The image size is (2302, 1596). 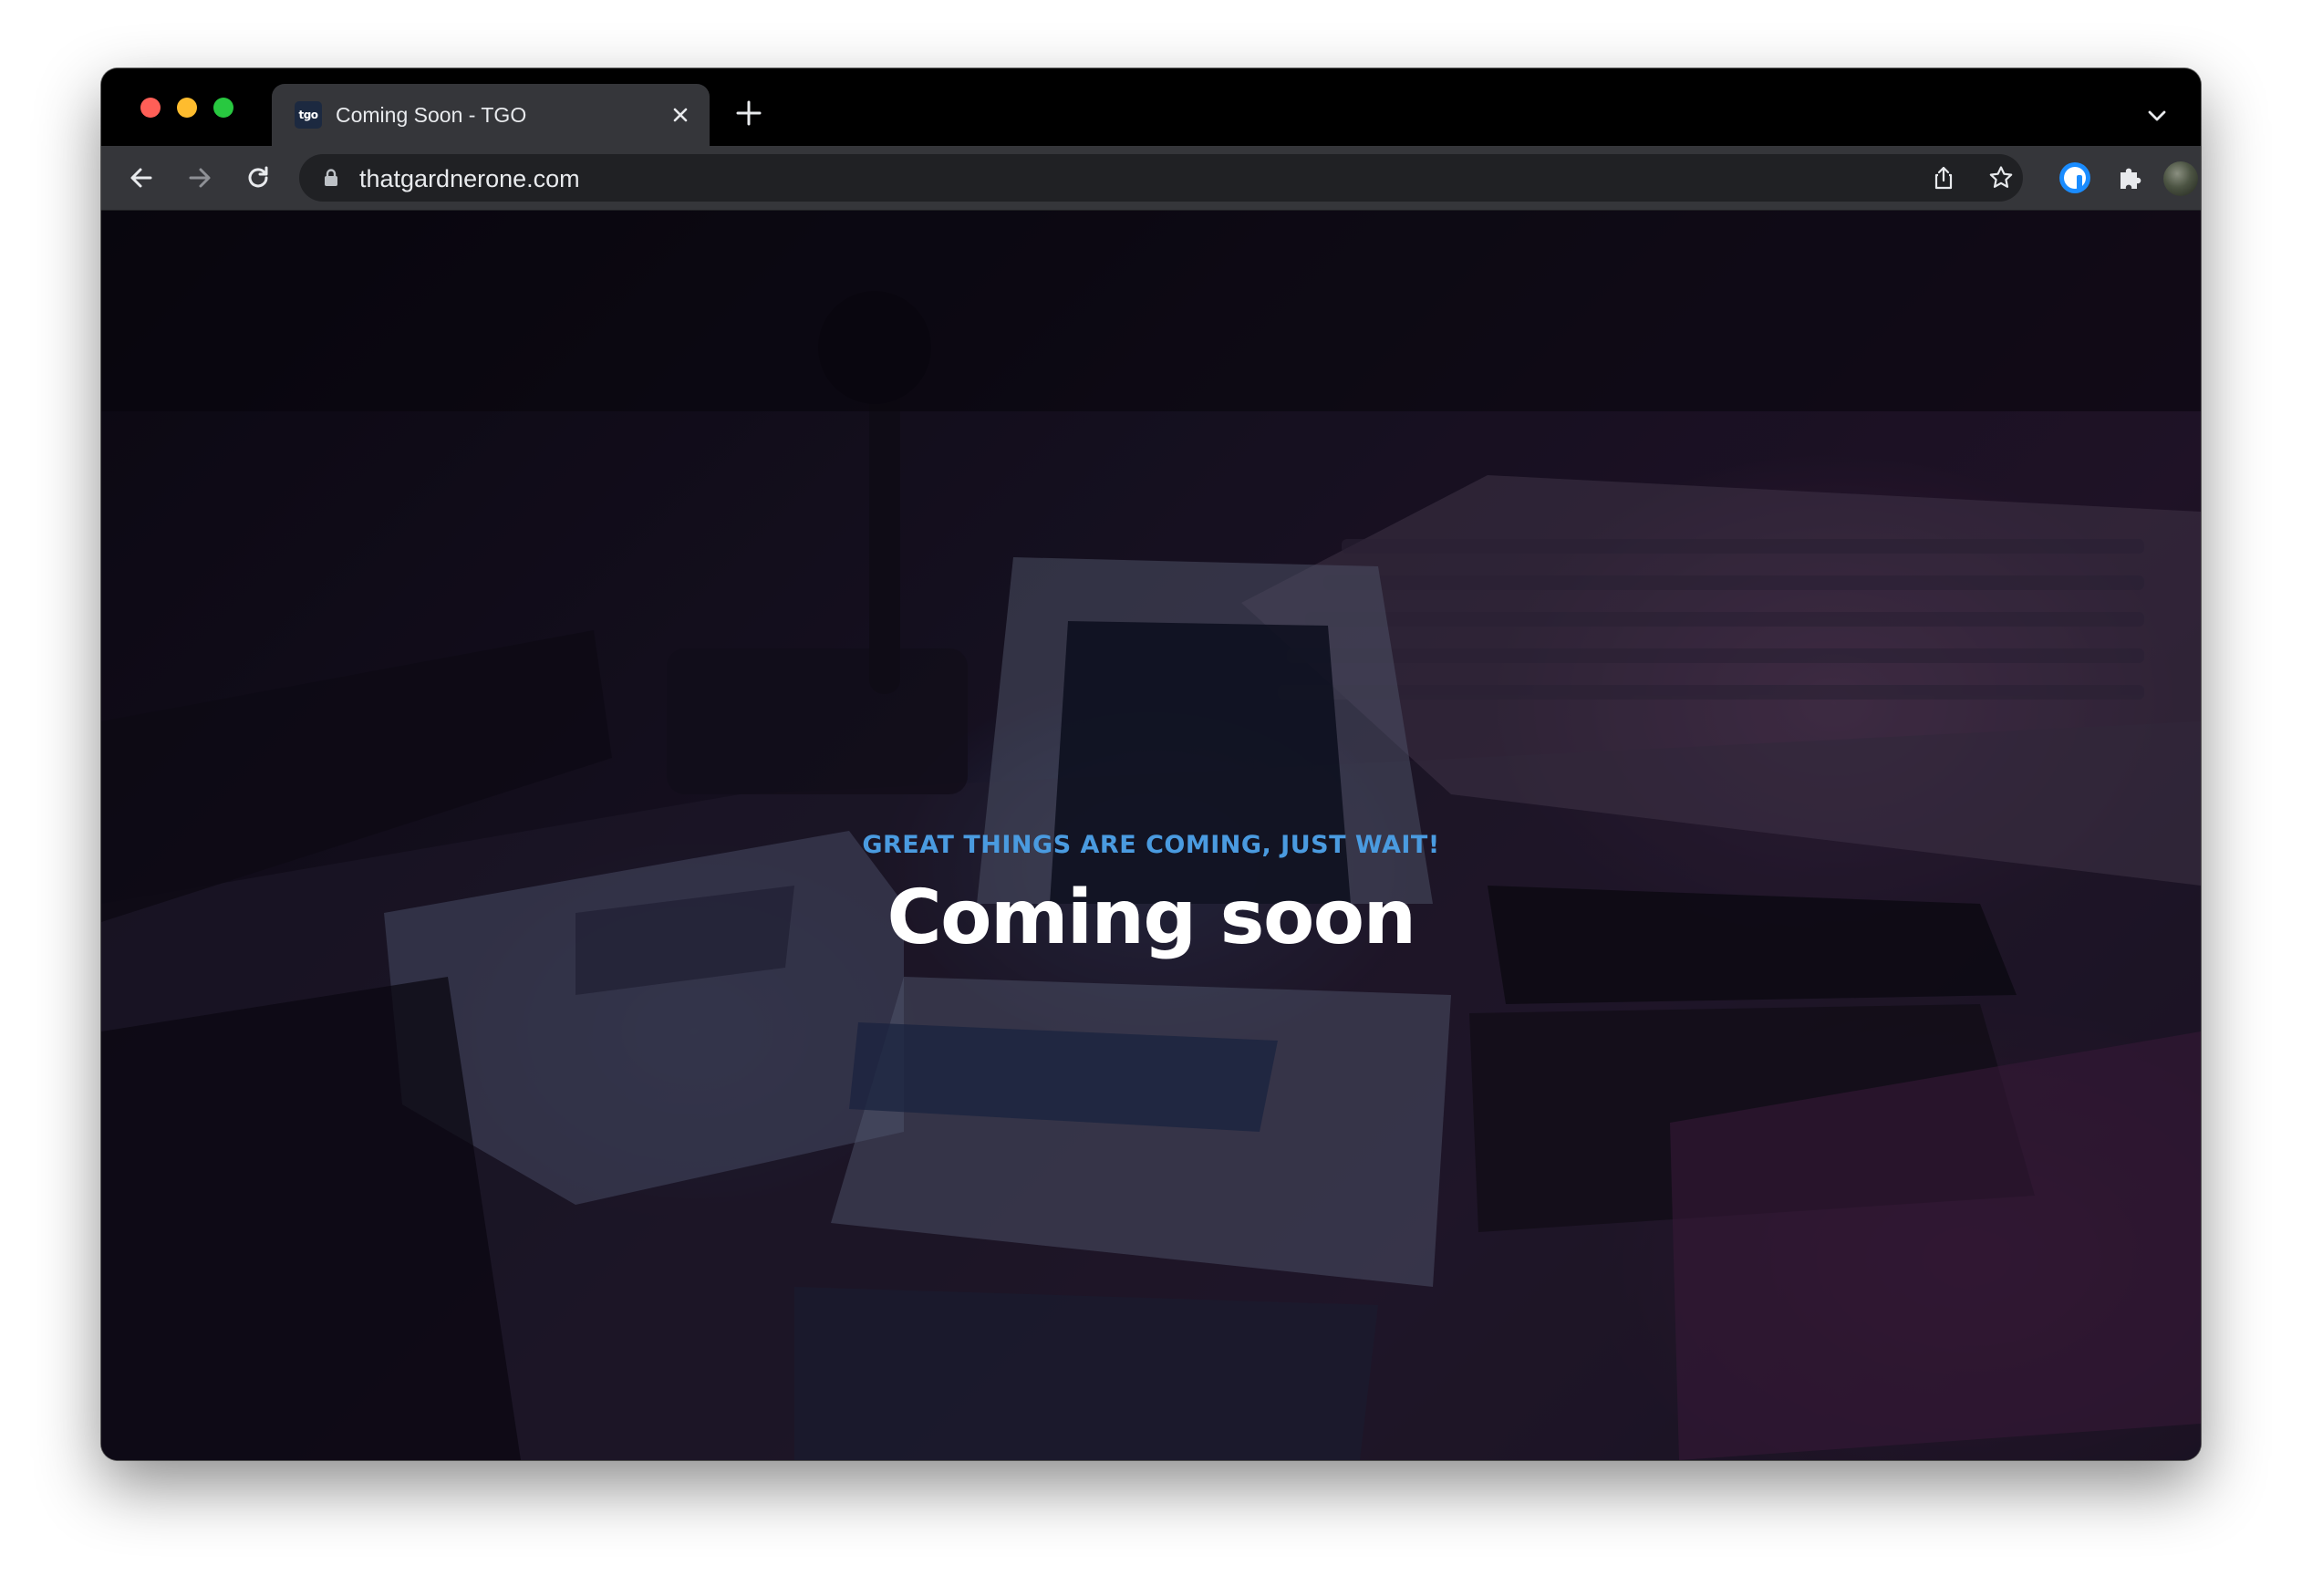 What do you see at coordinates (1151, 918) in the screenshot?
I see `hero-headline: Coming soon` at bounding box center [1151, 918].